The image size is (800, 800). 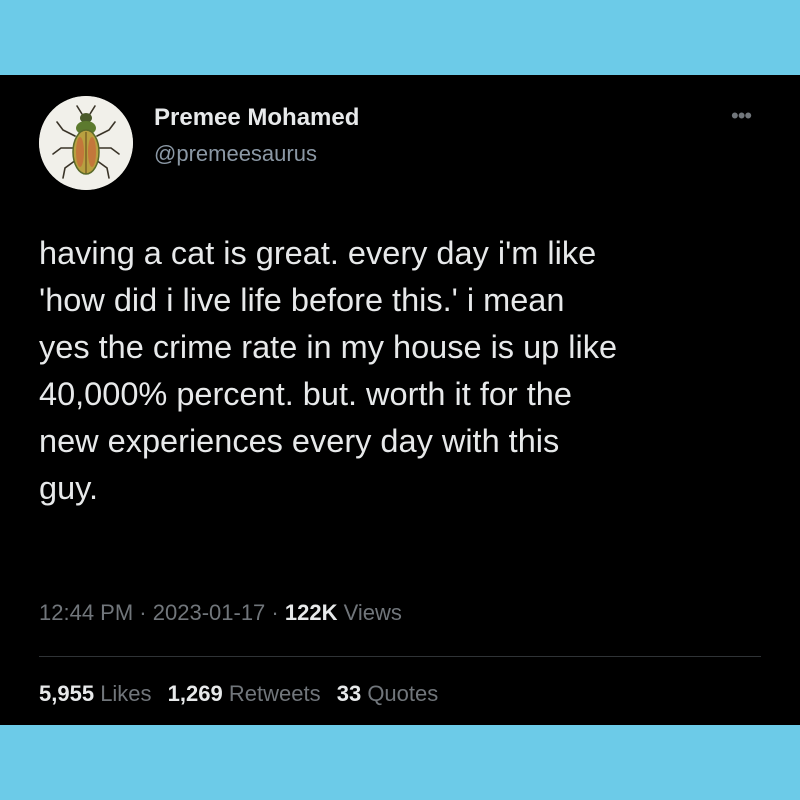 I want to click on author-avatar, so click(x=86, y=143).